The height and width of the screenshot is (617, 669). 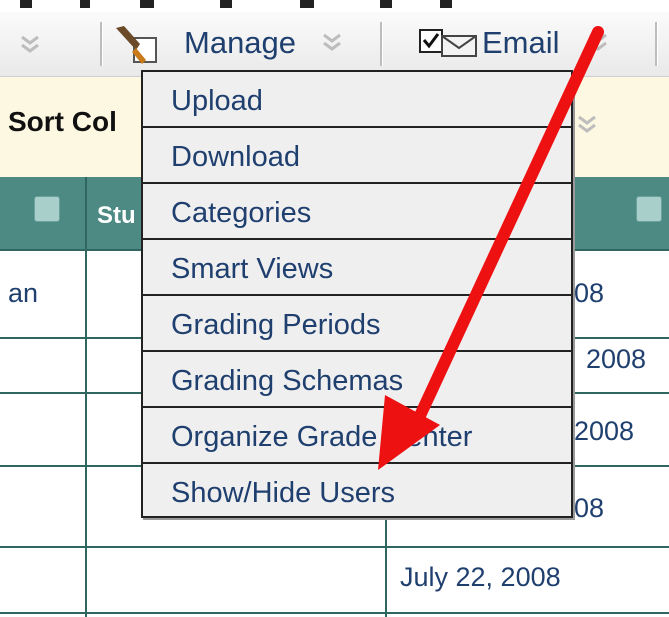 I want to click on cropped-top-text, so click(x=334, y=6).